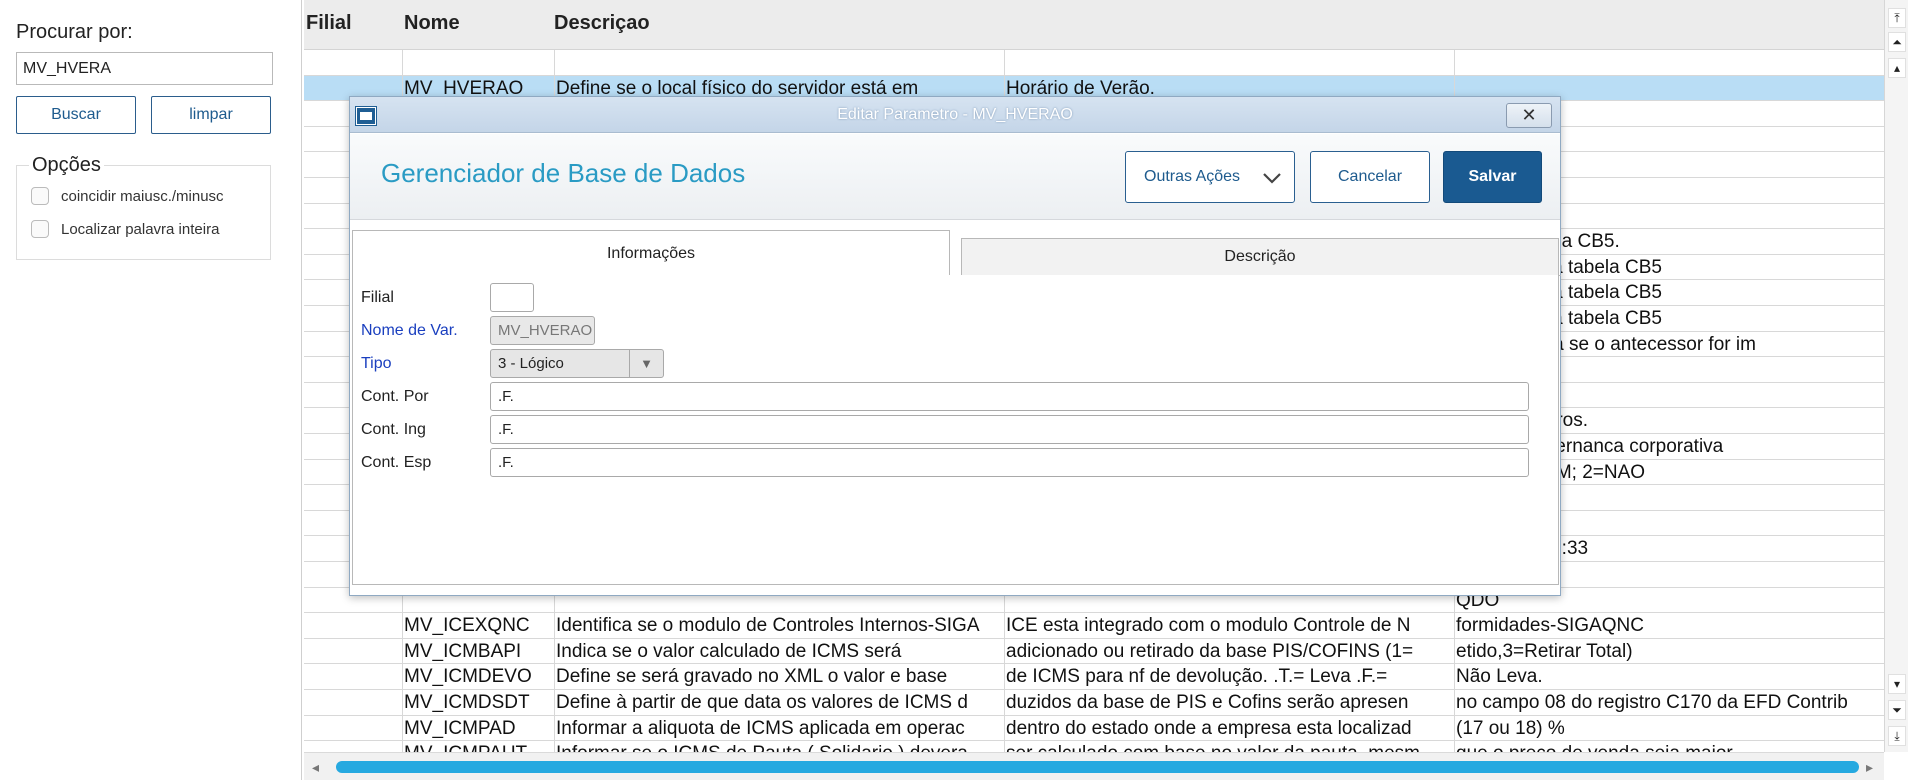  Describe the element at coordinates (66, 165) in the screenshot. I see `options-title: Opções` at that location.